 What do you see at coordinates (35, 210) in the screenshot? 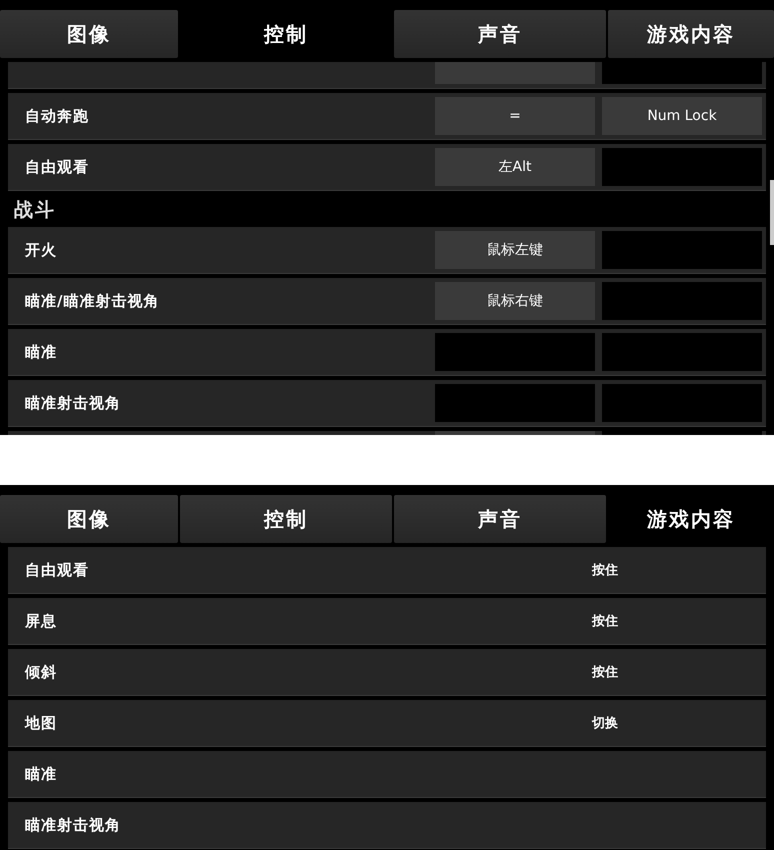
I see `section-heading: 战斗` at bounding box center [35, 210].